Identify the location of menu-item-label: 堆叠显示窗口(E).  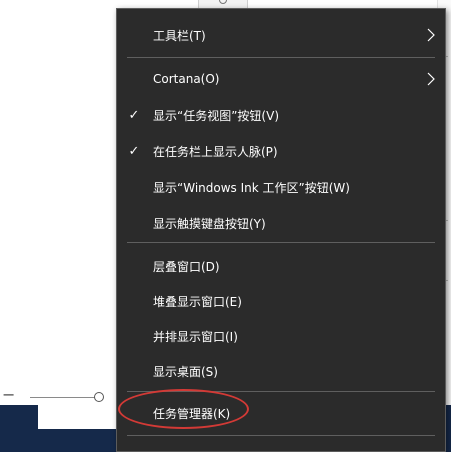
(197, 301).